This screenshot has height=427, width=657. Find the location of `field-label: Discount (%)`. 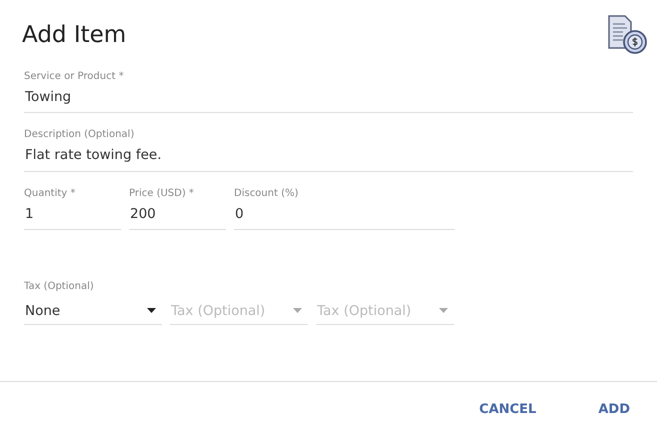

field-label: Discount (%) is located at coordinates (267, 193).